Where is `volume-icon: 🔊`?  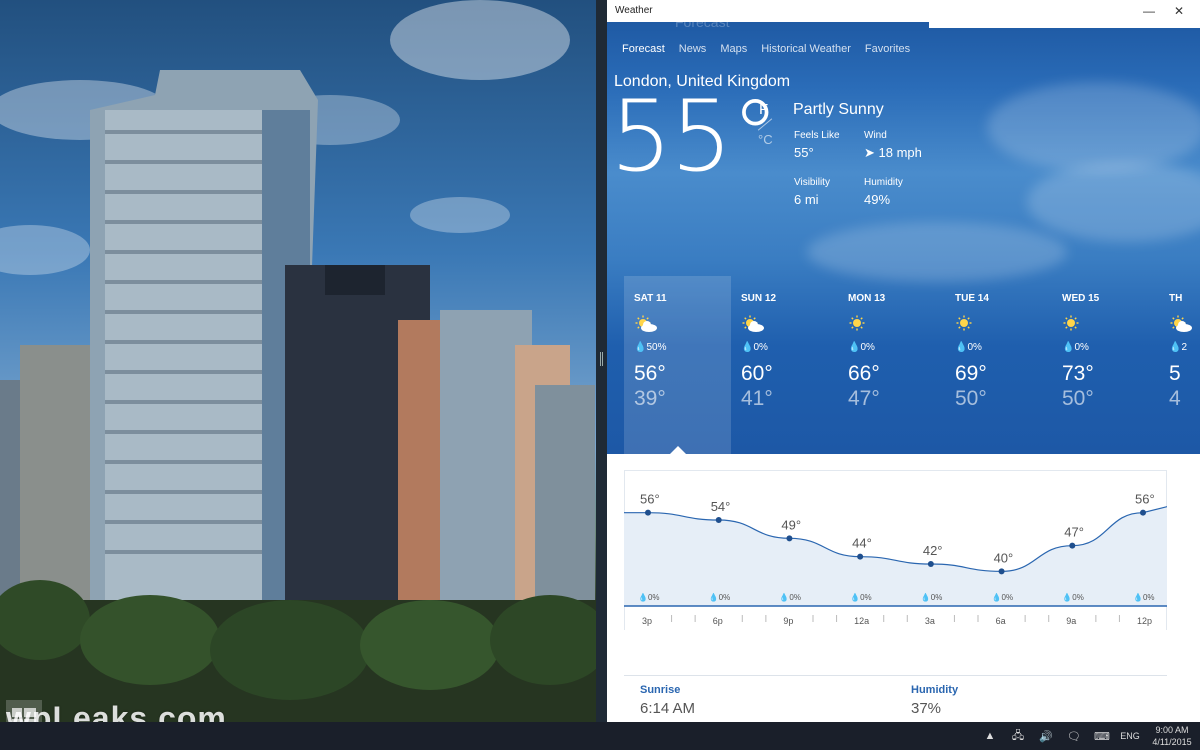
volume-icon: 🔊 is located at coordinates (1046, 736).